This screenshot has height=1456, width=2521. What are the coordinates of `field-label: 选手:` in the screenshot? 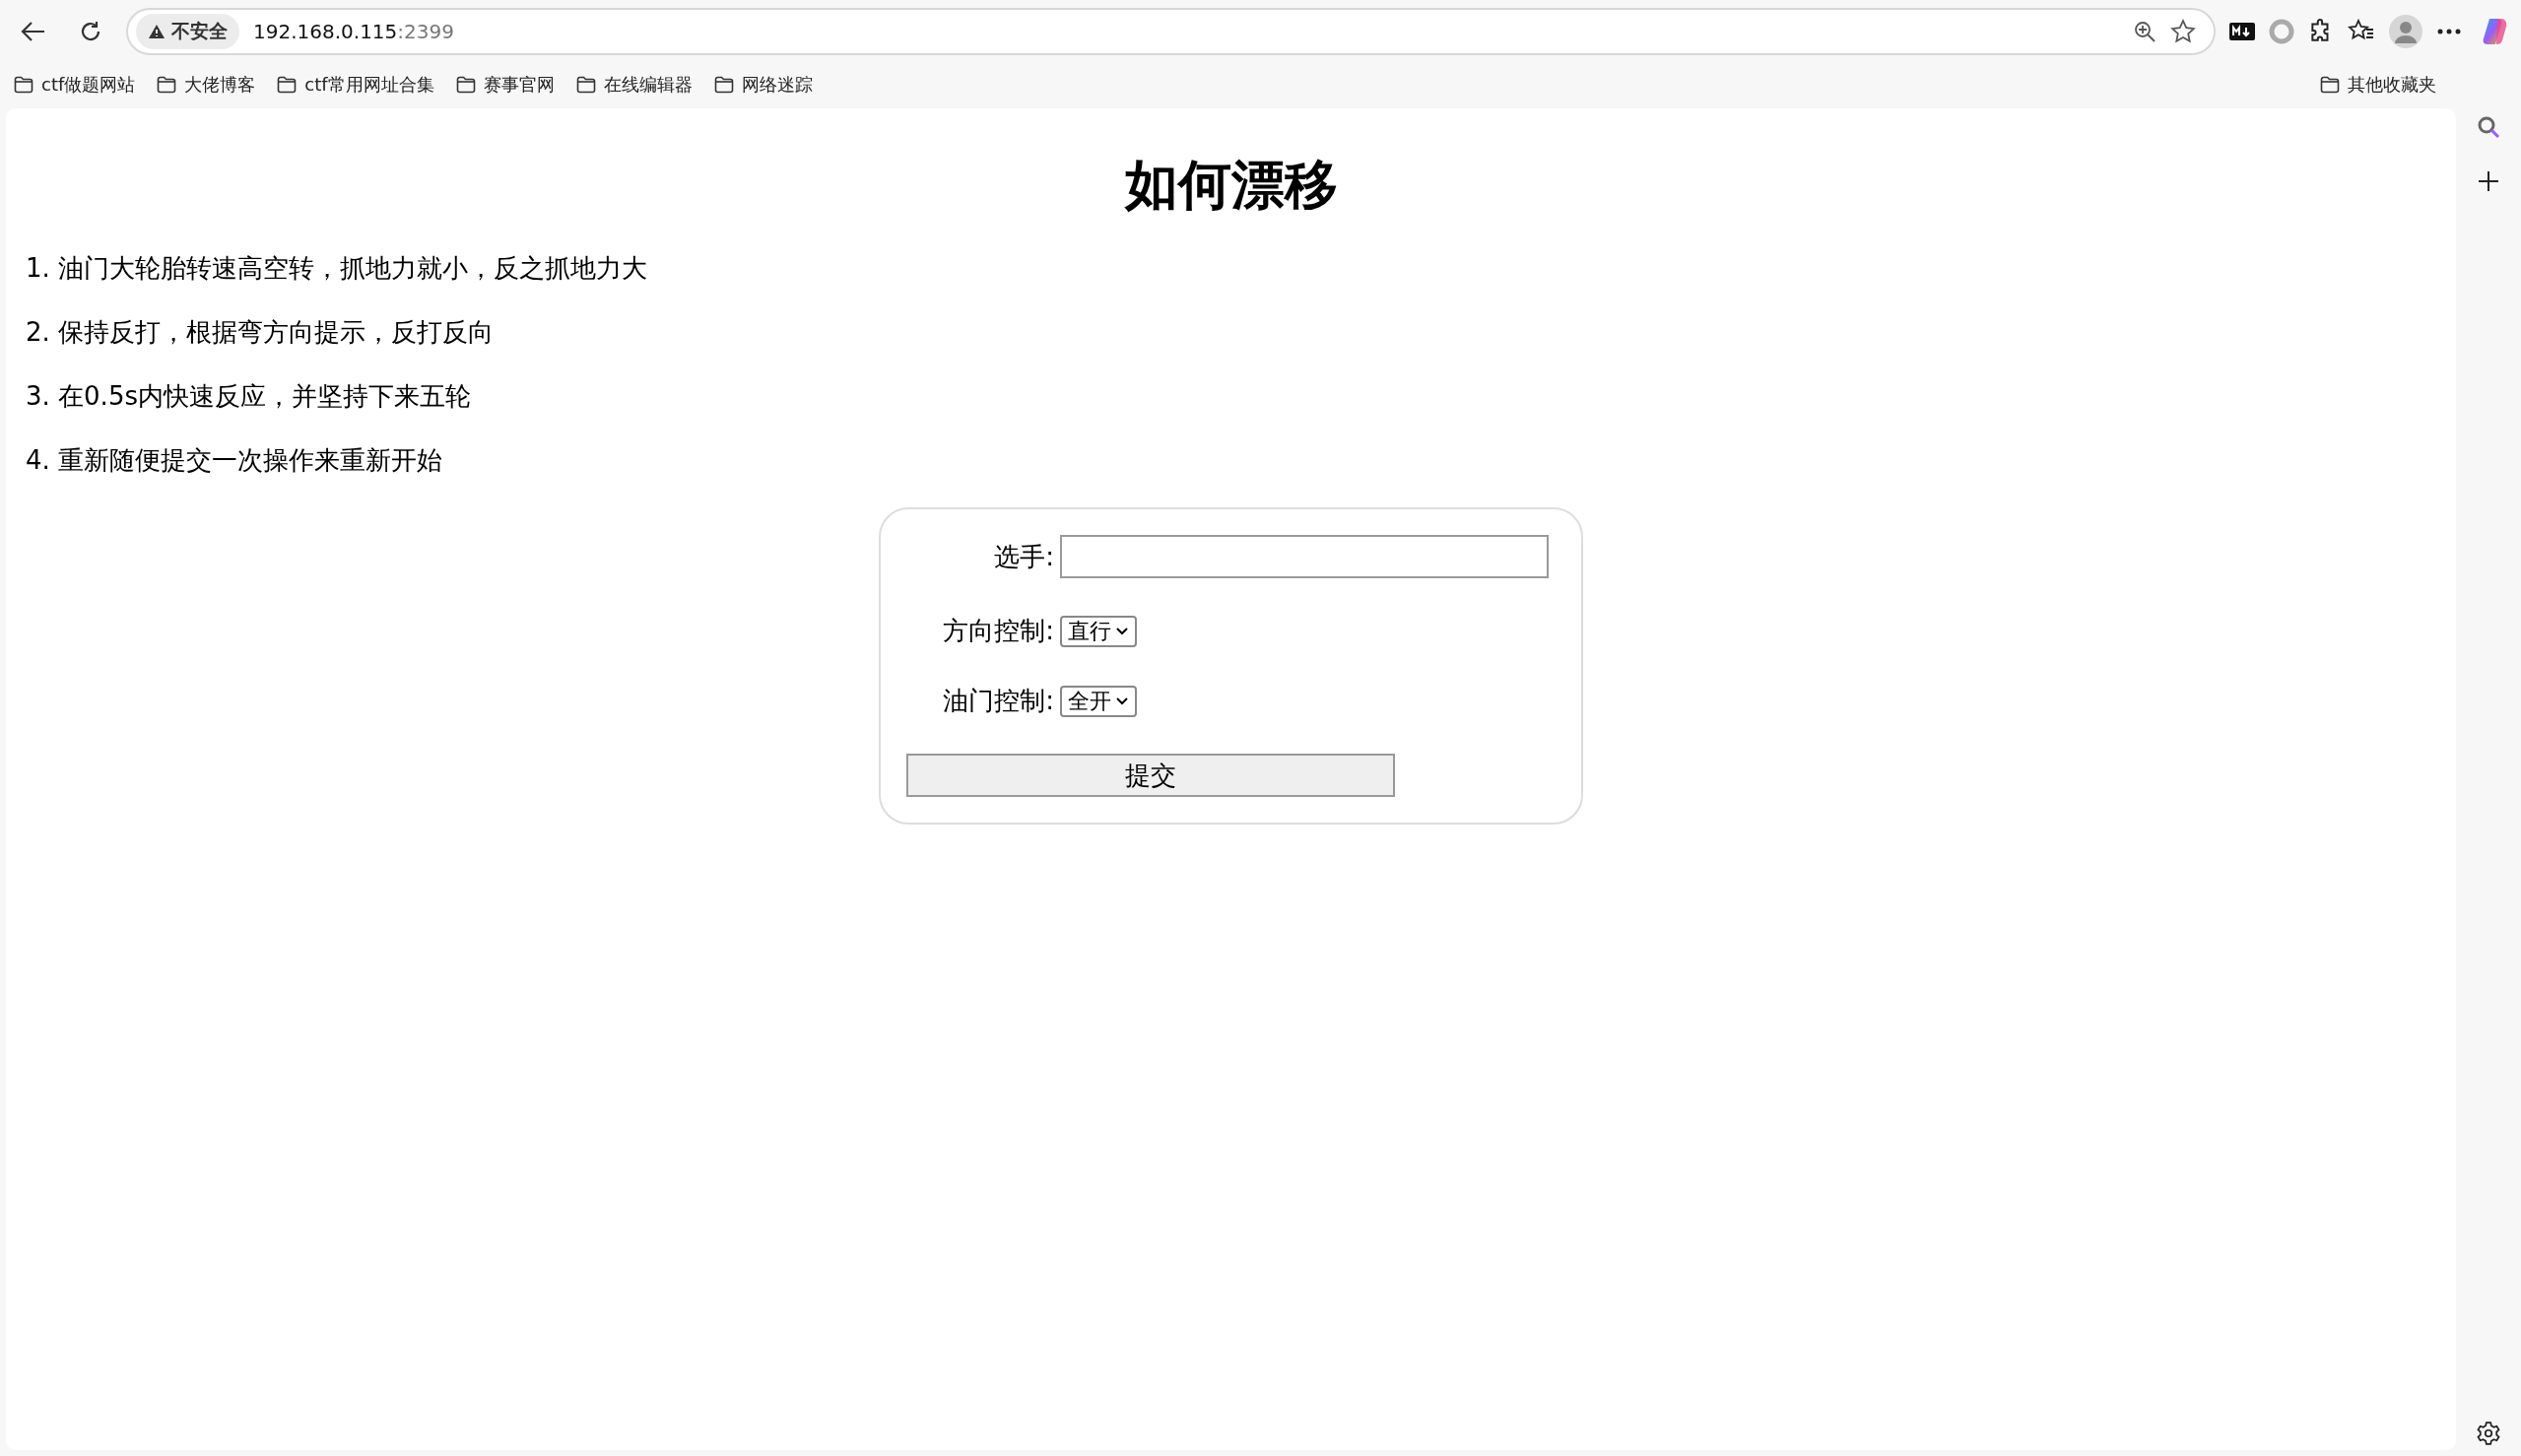 It's located at (1023, 556).